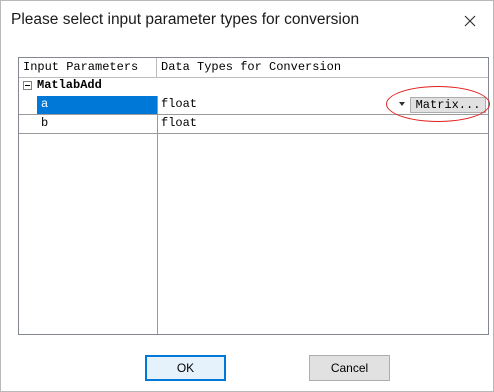  Describe the element at coordinates (278, 124) in the screenshot. I see `param-type-b: float` at that location.